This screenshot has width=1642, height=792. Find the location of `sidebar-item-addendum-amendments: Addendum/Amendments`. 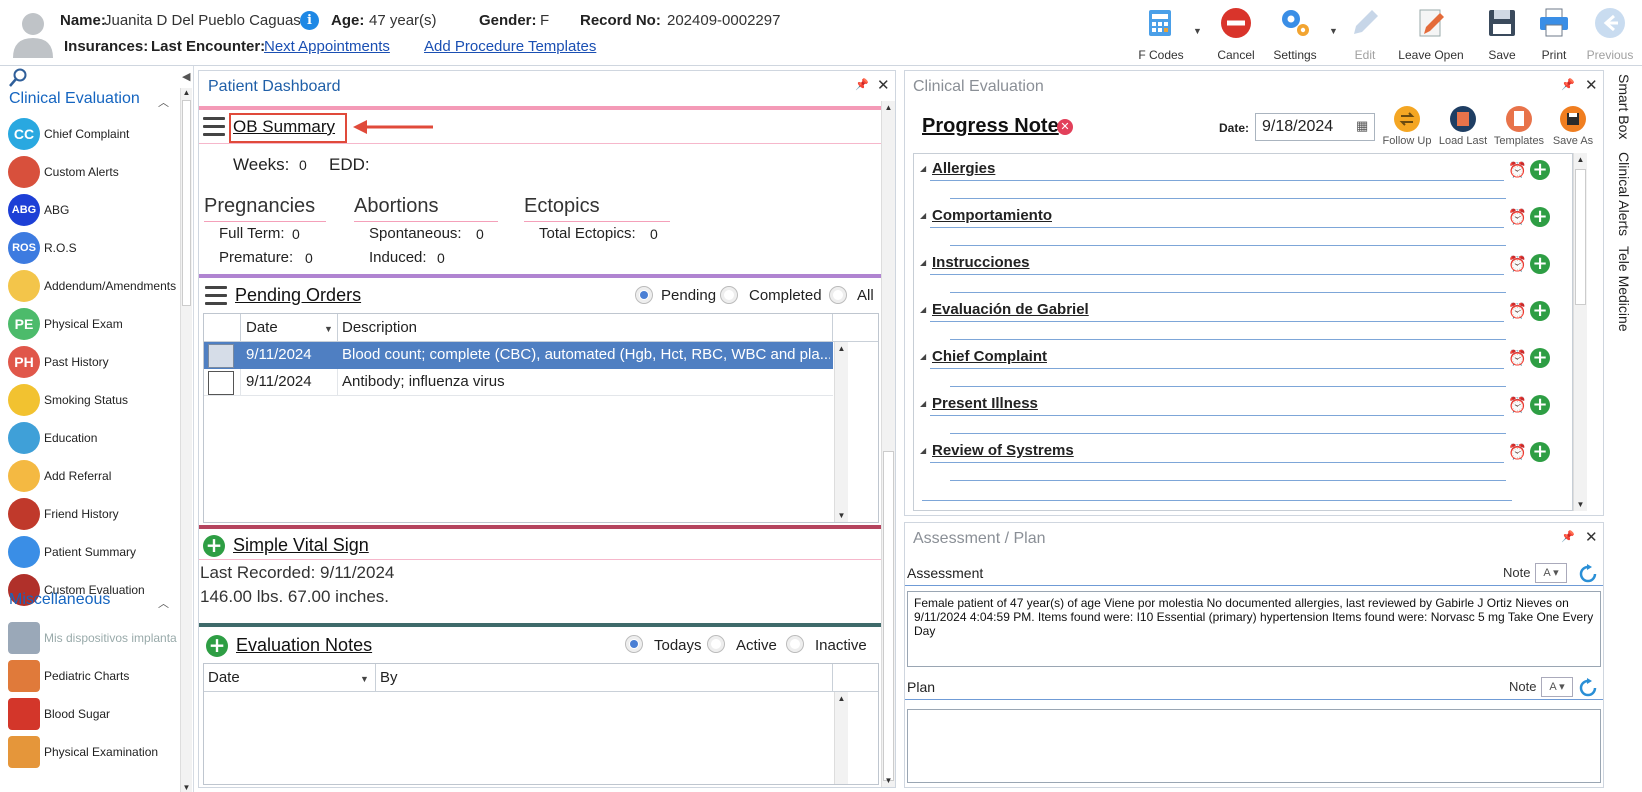

sidebar-item-addendum-amendments: Addendum/Amendments is located at coordinates (93, 287).